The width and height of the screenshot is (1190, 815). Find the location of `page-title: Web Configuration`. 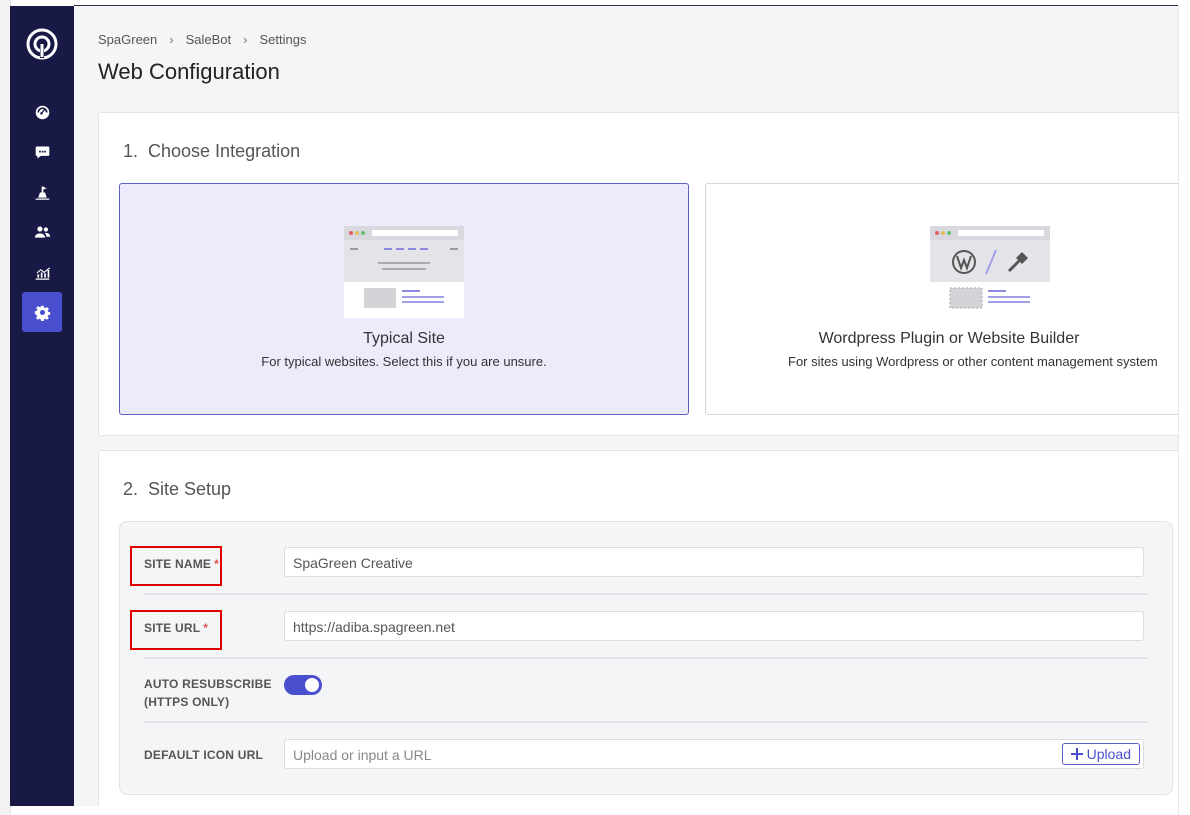

page-title: Web Configuration is located at coordinates (189, 71).